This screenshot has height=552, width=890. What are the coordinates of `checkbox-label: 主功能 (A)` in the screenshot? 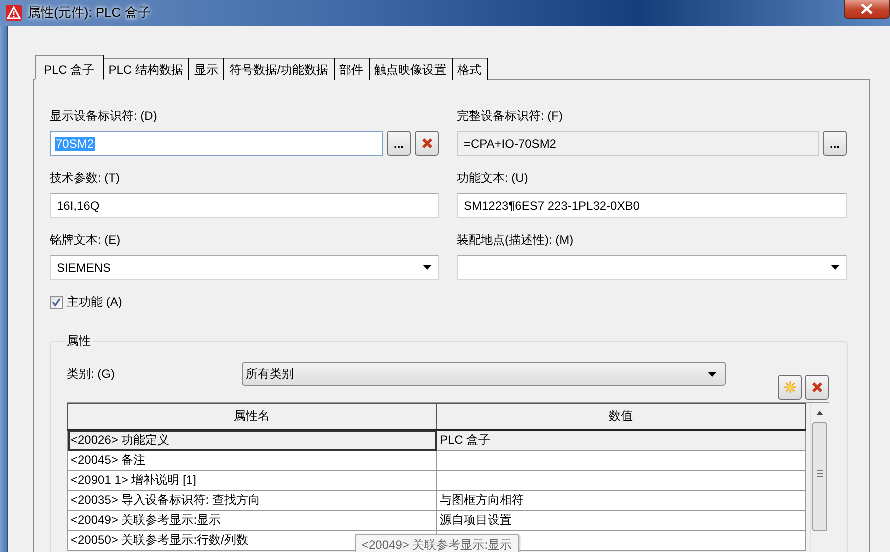 It's located at (94, 302).